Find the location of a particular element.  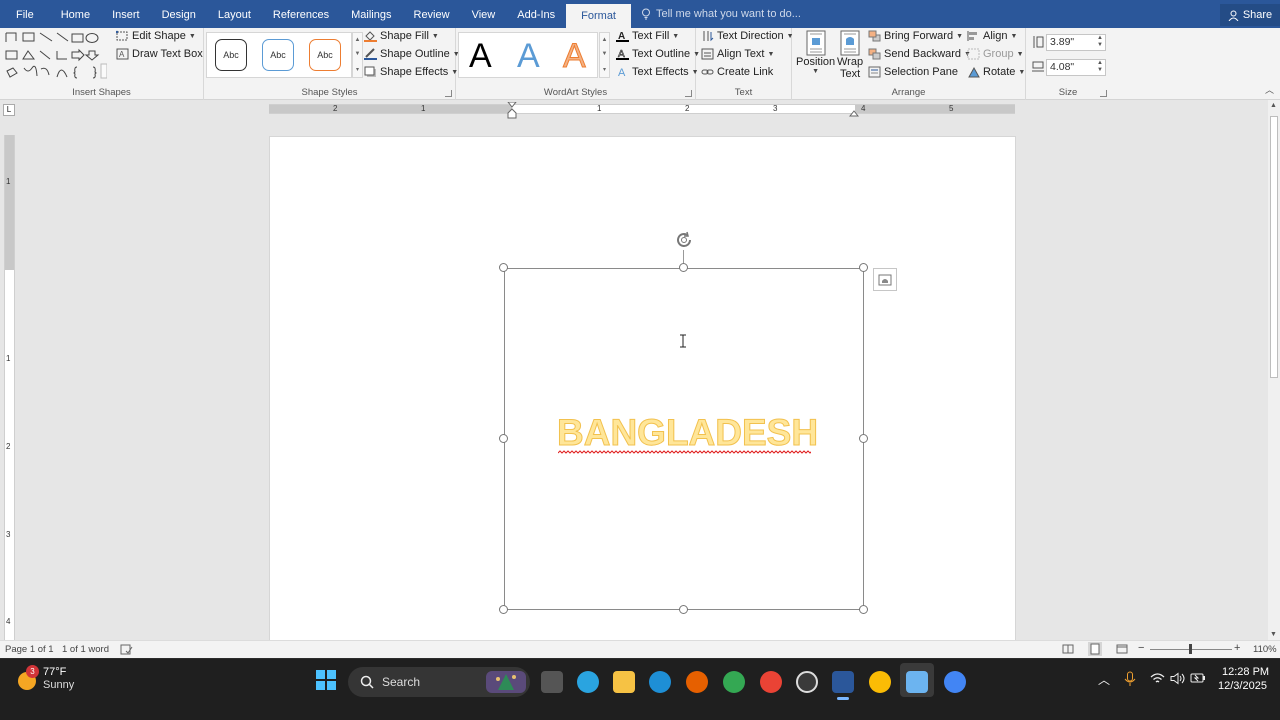

chrome-icon is located at coordinates (734, 682).